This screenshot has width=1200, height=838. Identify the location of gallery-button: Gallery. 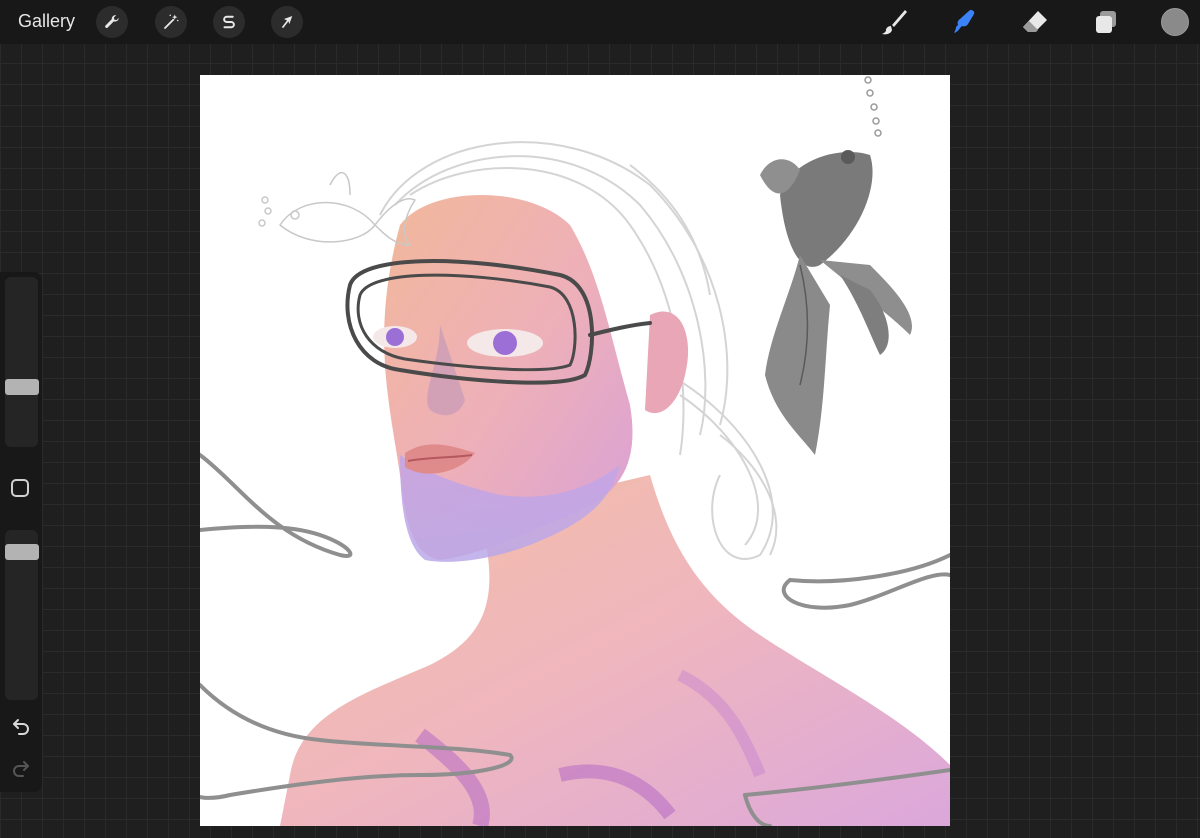
(46, 21).